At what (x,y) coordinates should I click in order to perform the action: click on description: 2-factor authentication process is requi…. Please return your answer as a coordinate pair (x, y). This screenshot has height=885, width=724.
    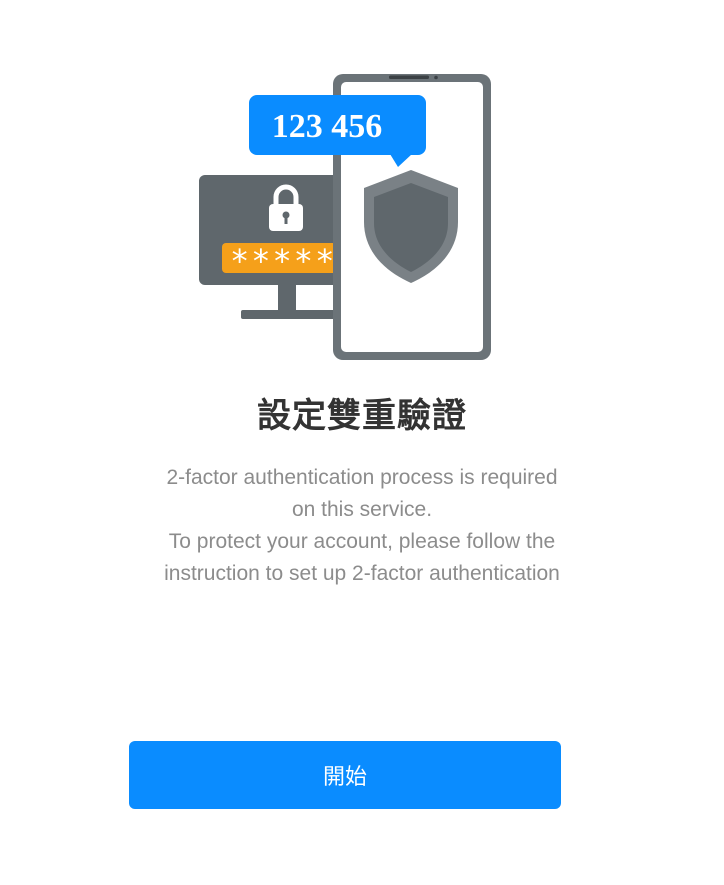
    Looking at the image, I should click on (362, 526).